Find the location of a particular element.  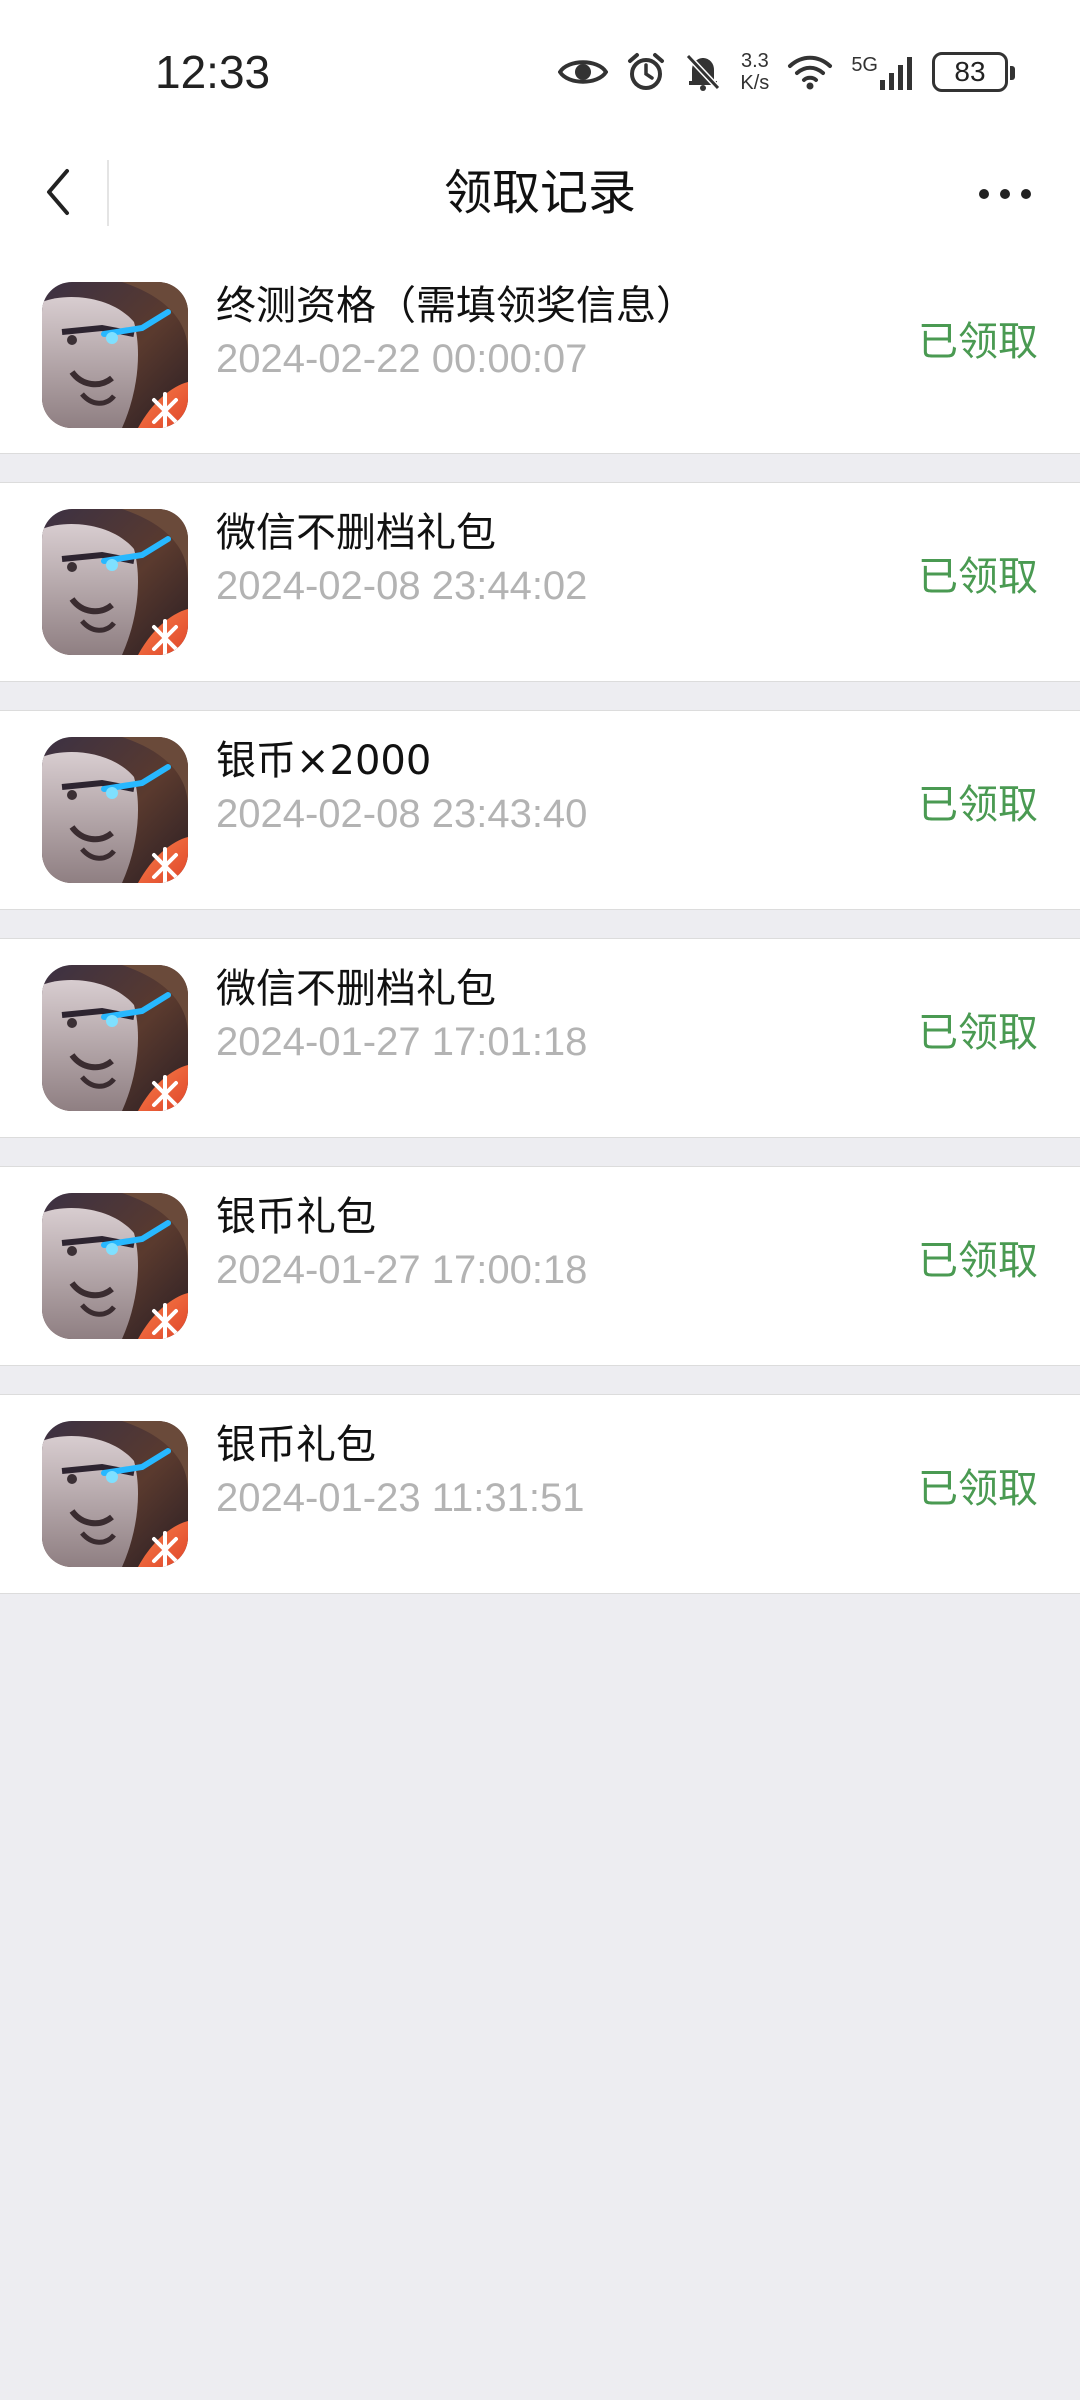

more-dots-icon is located at coordinates (1005, 194).